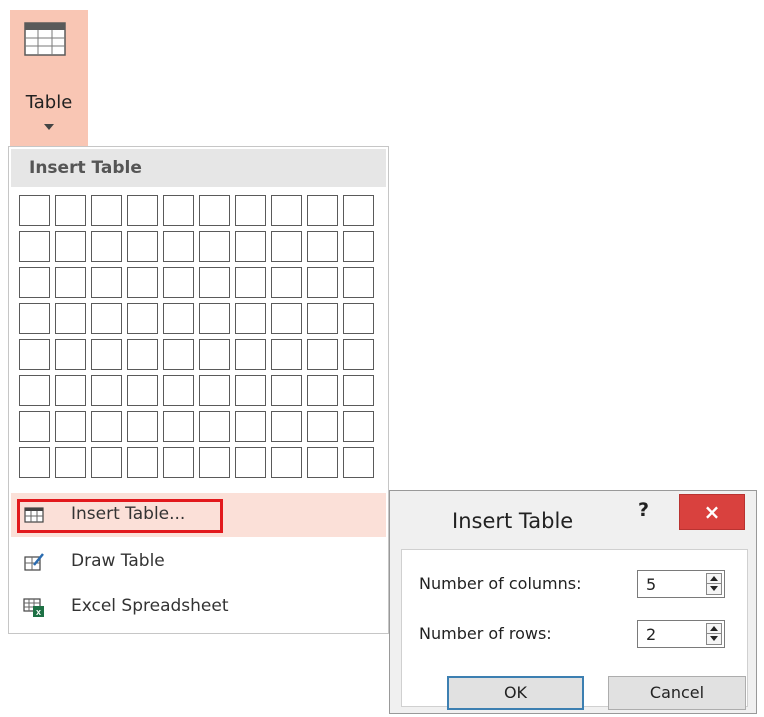  What do you see at coordinates (714, 584) in the screenshot?
I see `columns-spin-buttons` at bounding box center [714, 584].